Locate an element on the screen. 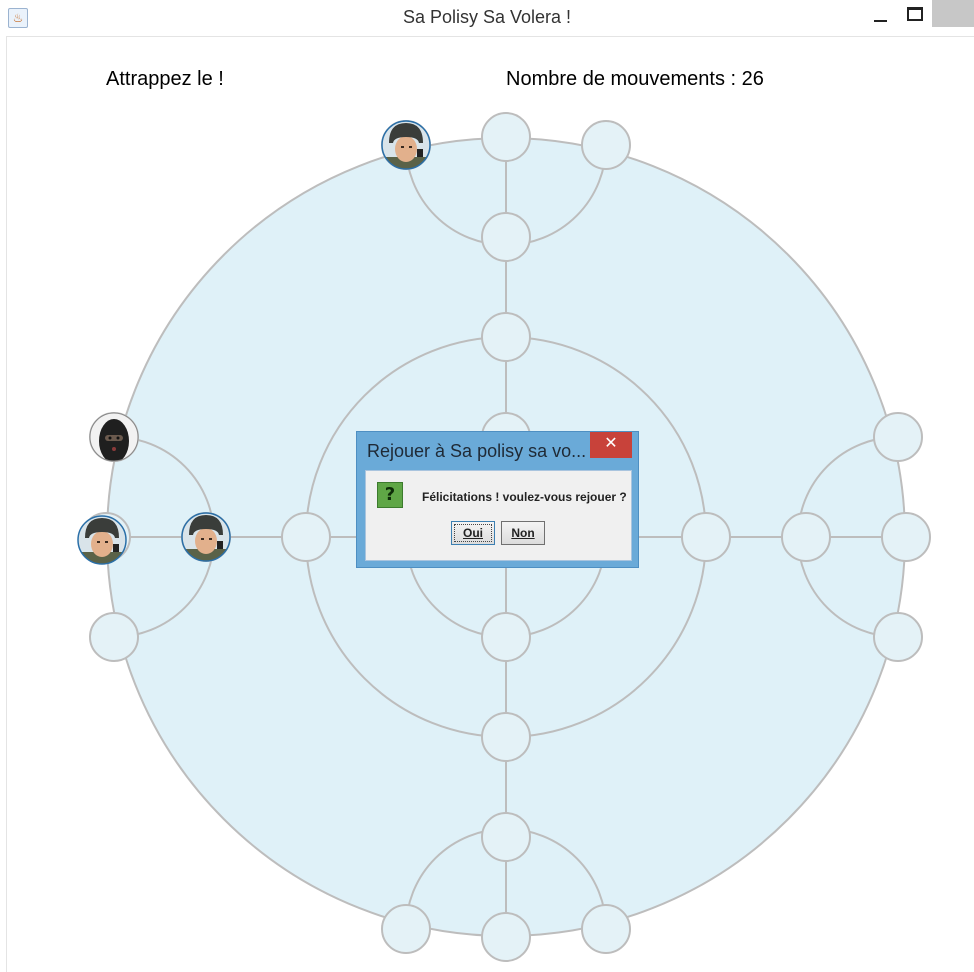  close-icon: ✕ is located at coordinates (611, 443).